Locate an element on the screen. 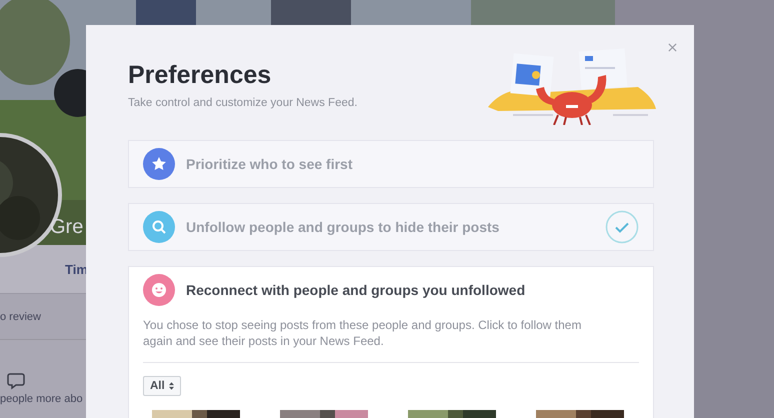 This screenshot has width=774, height=418. option-label: Prioritize who to see first is located at coordinates (270, 164).